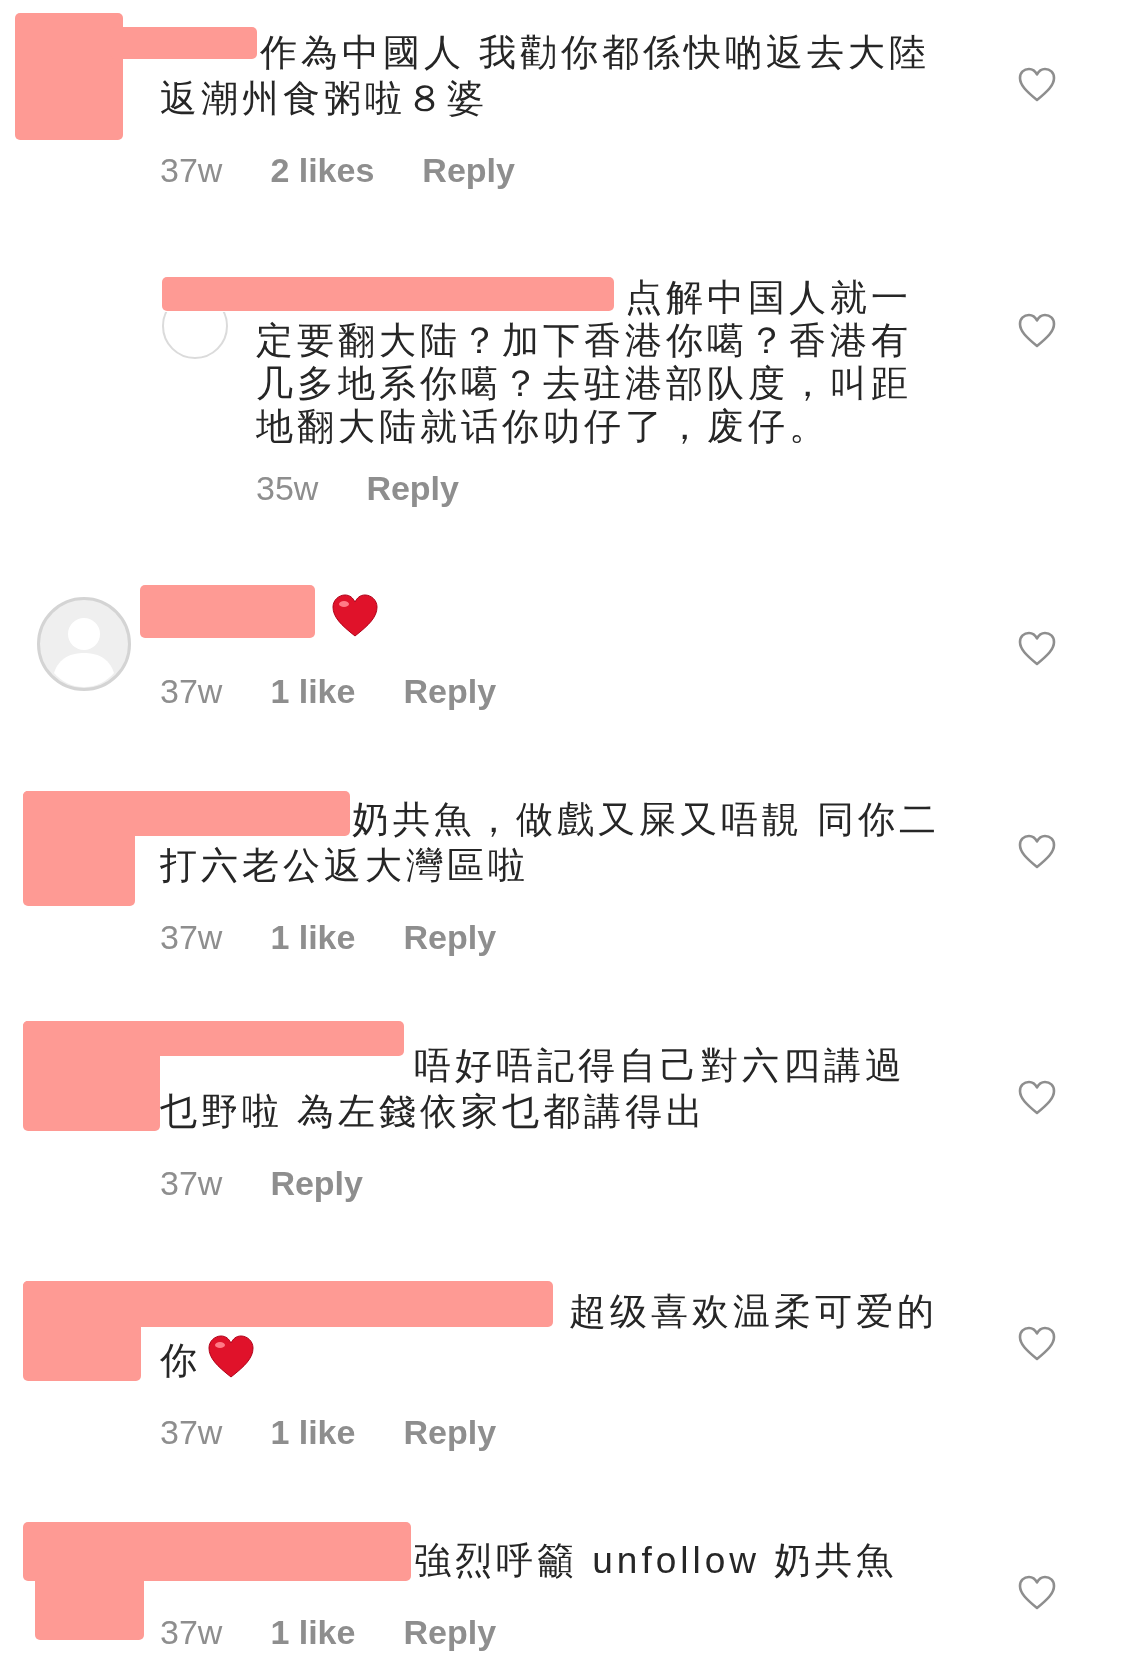 This screenshot has width=1125, height=1675. What do you see at coordinates (584, 383) in the screenshot?
I see `comment-text: 定要翻大陆？加下香港你噶？香港有 几多地系你噶？去驻港部队度，叫距 地翻大陆就话你叻仔了，废仔。` at bounding box center [584, 383].